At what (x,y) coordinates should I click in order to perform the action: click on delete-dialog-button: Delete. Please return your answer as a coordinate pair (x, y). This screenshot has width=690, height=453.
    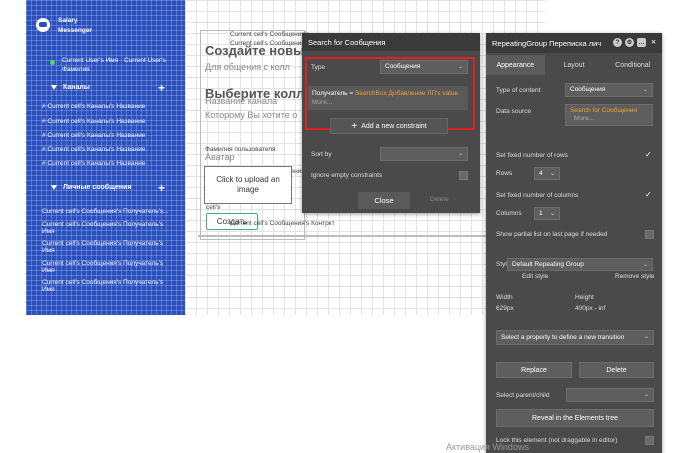
    Looking at the image, I should click on (439, 199).